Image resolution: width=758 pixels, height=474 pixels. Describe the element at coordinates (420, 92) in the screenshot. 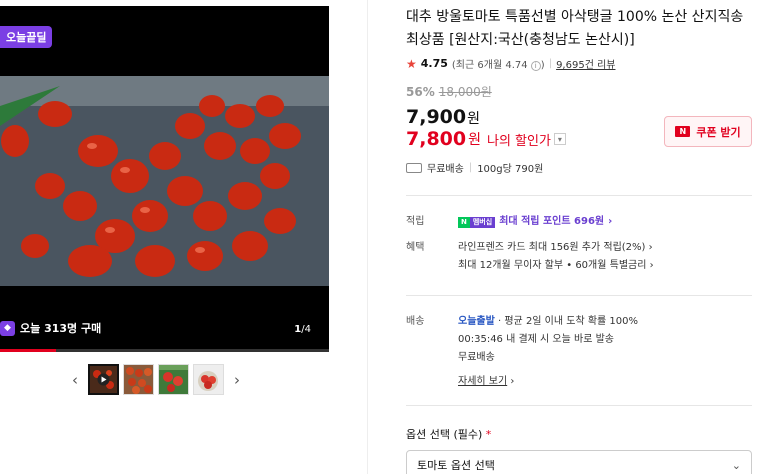

I see `discount-rate: 56%` at that location.